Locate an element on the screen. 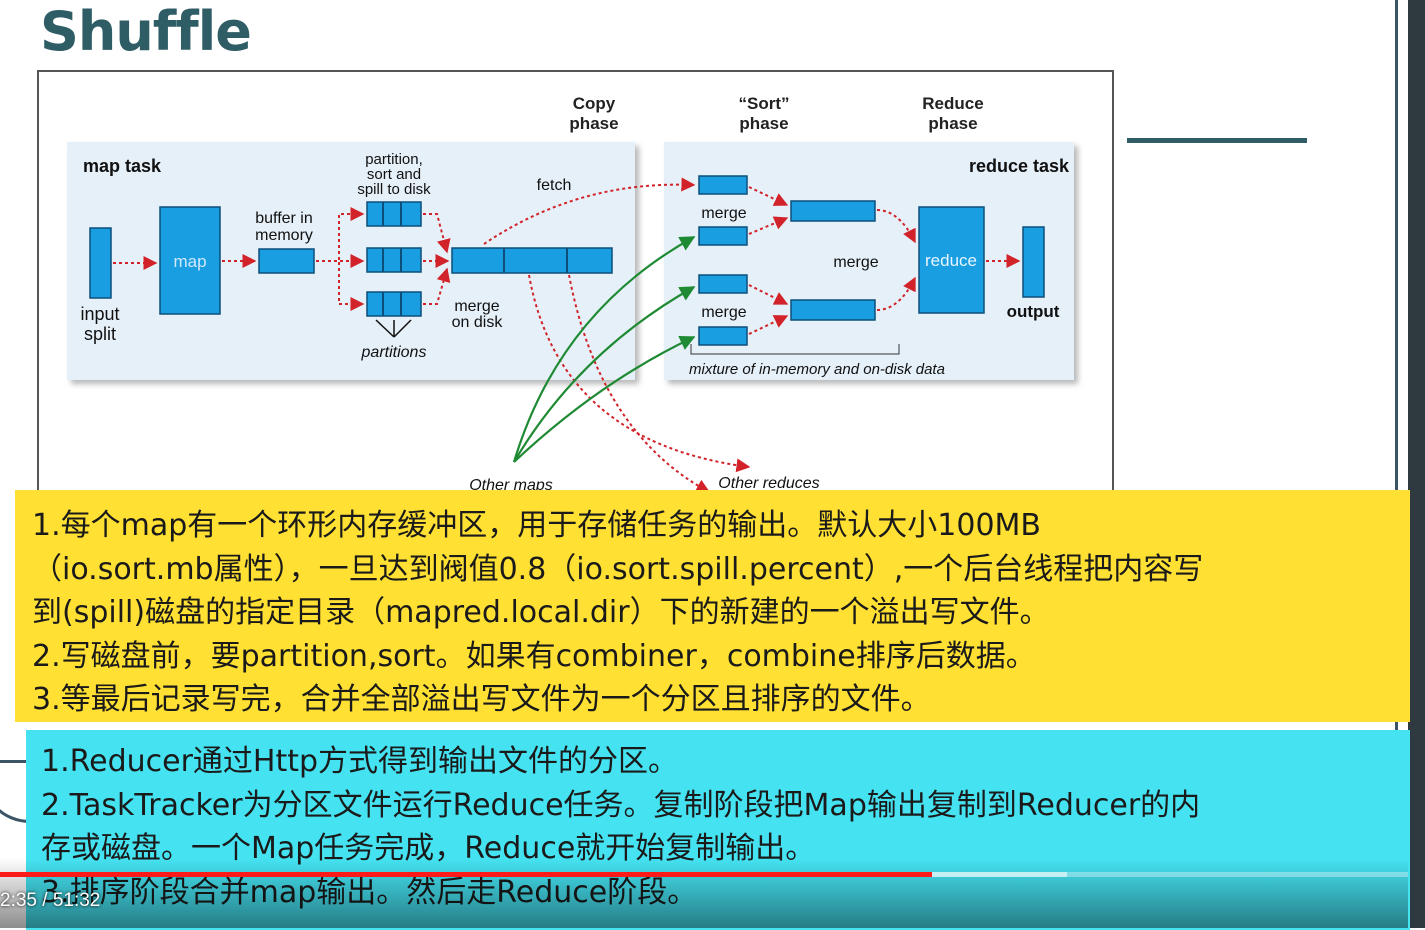 This screenshot has width=1425, height=930. map-note-line-5: 3.等最后记录写完，合并全部溢出写文件为一个分区且排序的文件。 is located at coordinates (481, 699).